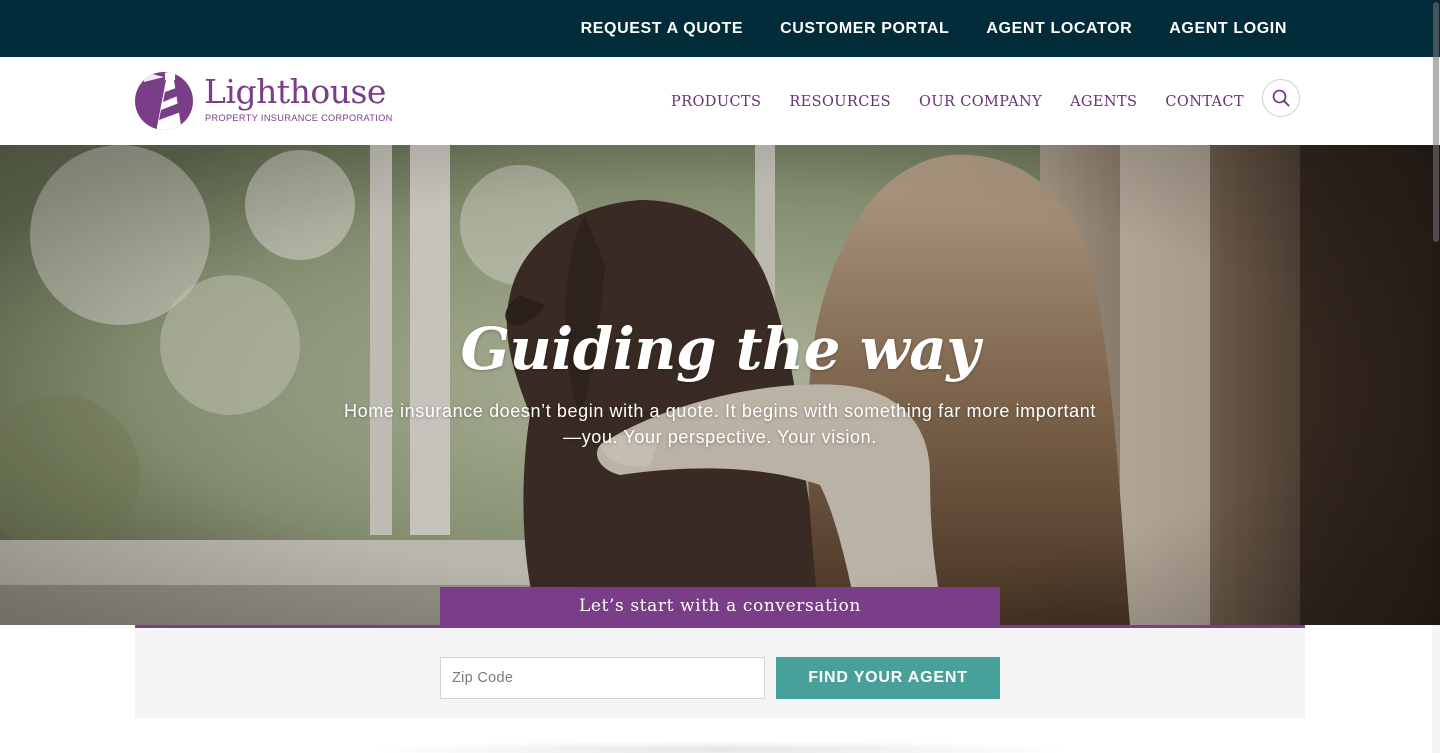 This screenshot has width=1440, height=753. Describe the element at coordinates (662, 29) in the screenshot. I see `request-quote-link: REQUEST A QUOTE` at that location.